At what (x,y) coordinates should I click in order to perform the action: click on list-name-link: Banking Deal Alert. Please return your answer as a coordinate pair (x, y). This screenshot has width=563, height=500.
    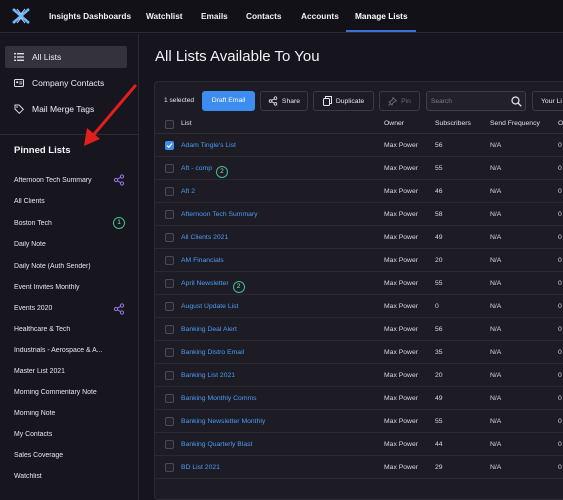
    Looking at the image, I should click on (209, 329).